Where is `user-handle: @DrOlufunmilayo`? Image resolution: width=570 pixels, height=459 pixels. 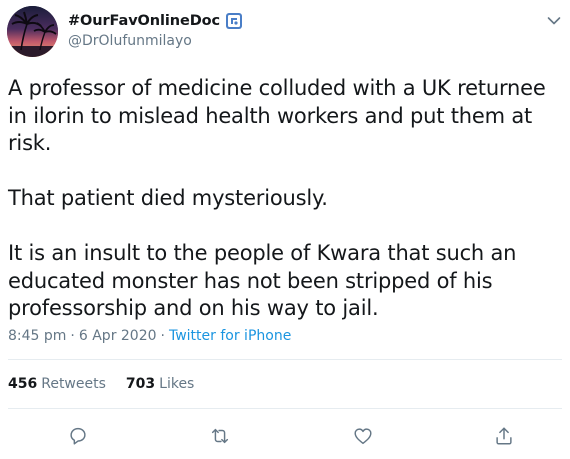 user-handle: @DrOlufunmilayo is located at coordinates (130, 41).